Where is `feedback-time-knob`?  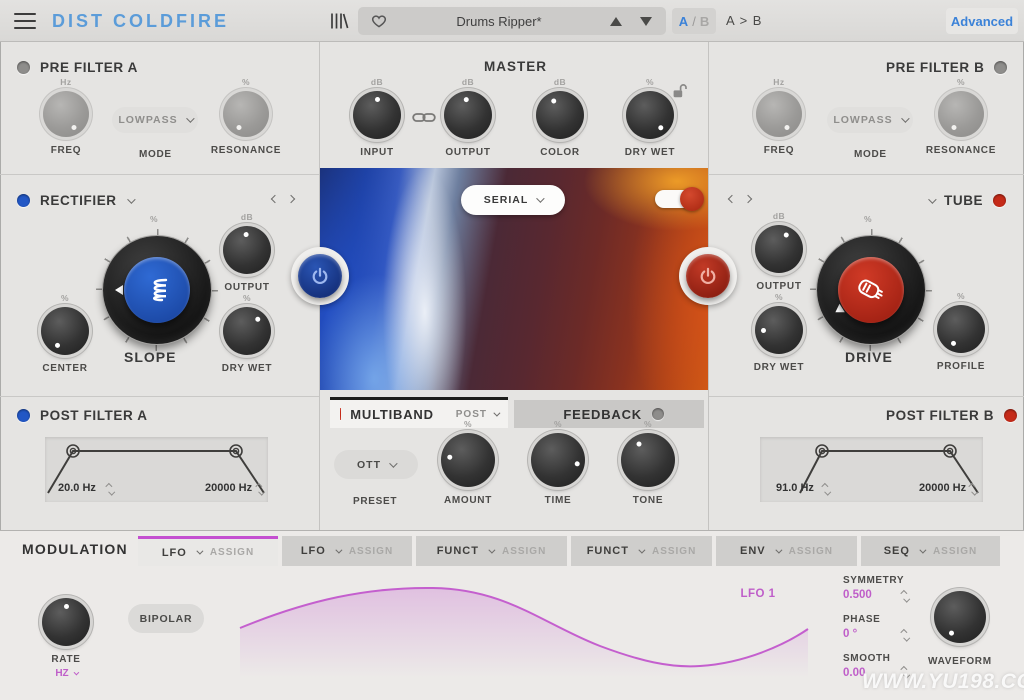 feedback-time-knob is located at coordinates (558, 460).